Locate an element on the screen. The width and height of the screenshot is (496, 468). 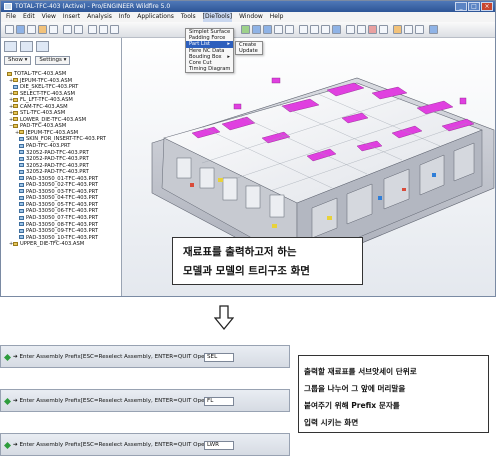
hidden-line-icon is located at coordinates (314, 29).